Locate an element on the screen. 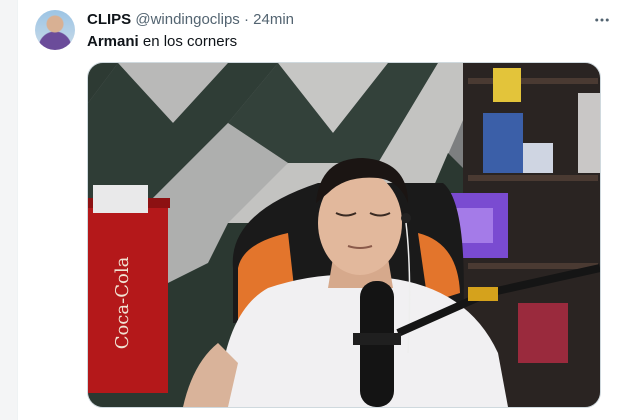 This screenshot has width=627, height=420. tweet-text-rest: en los corners is located at coordinates (188, 41).